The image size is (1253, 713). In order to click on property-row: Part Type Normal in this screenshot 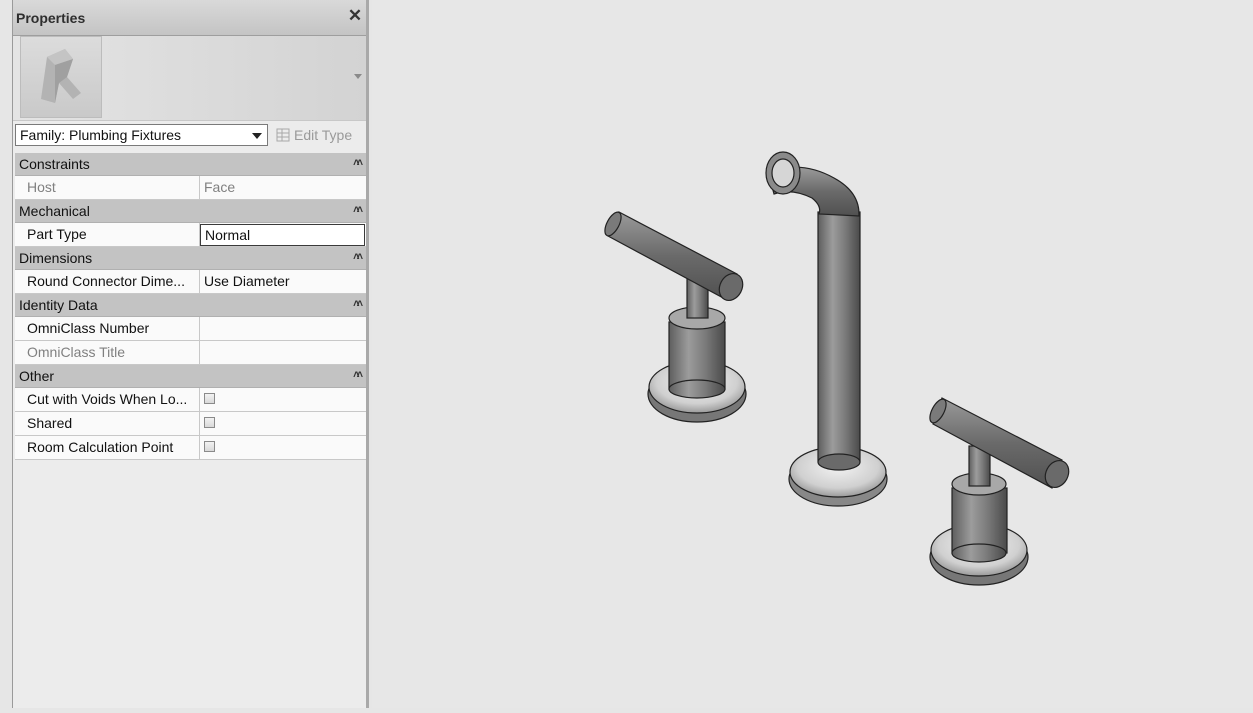, I will do `click(190, 235)`.